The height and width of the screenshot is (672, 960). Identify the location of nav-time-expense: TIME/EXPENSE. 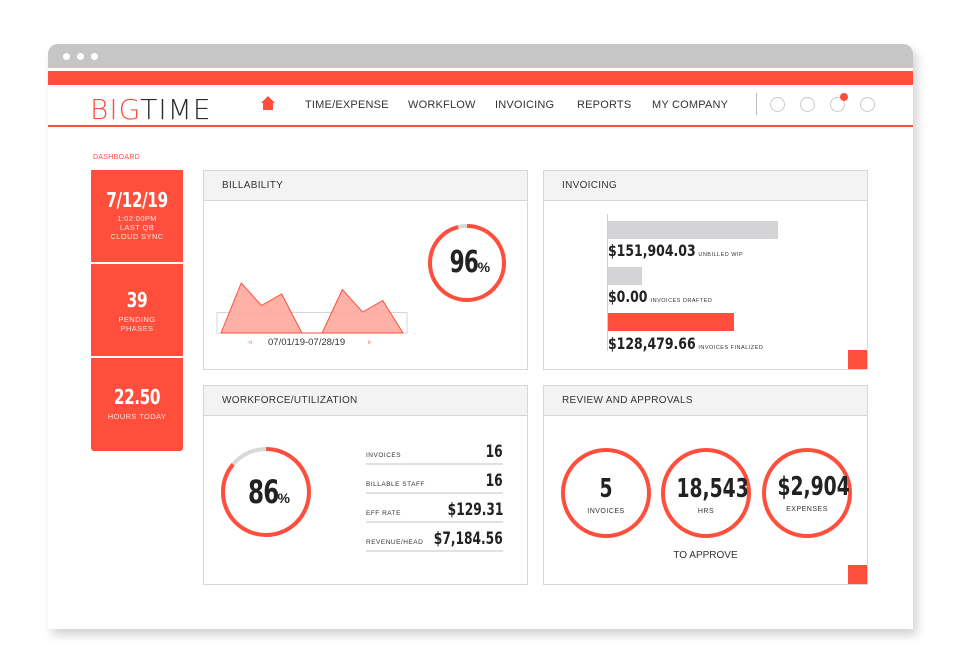
(347, 105).